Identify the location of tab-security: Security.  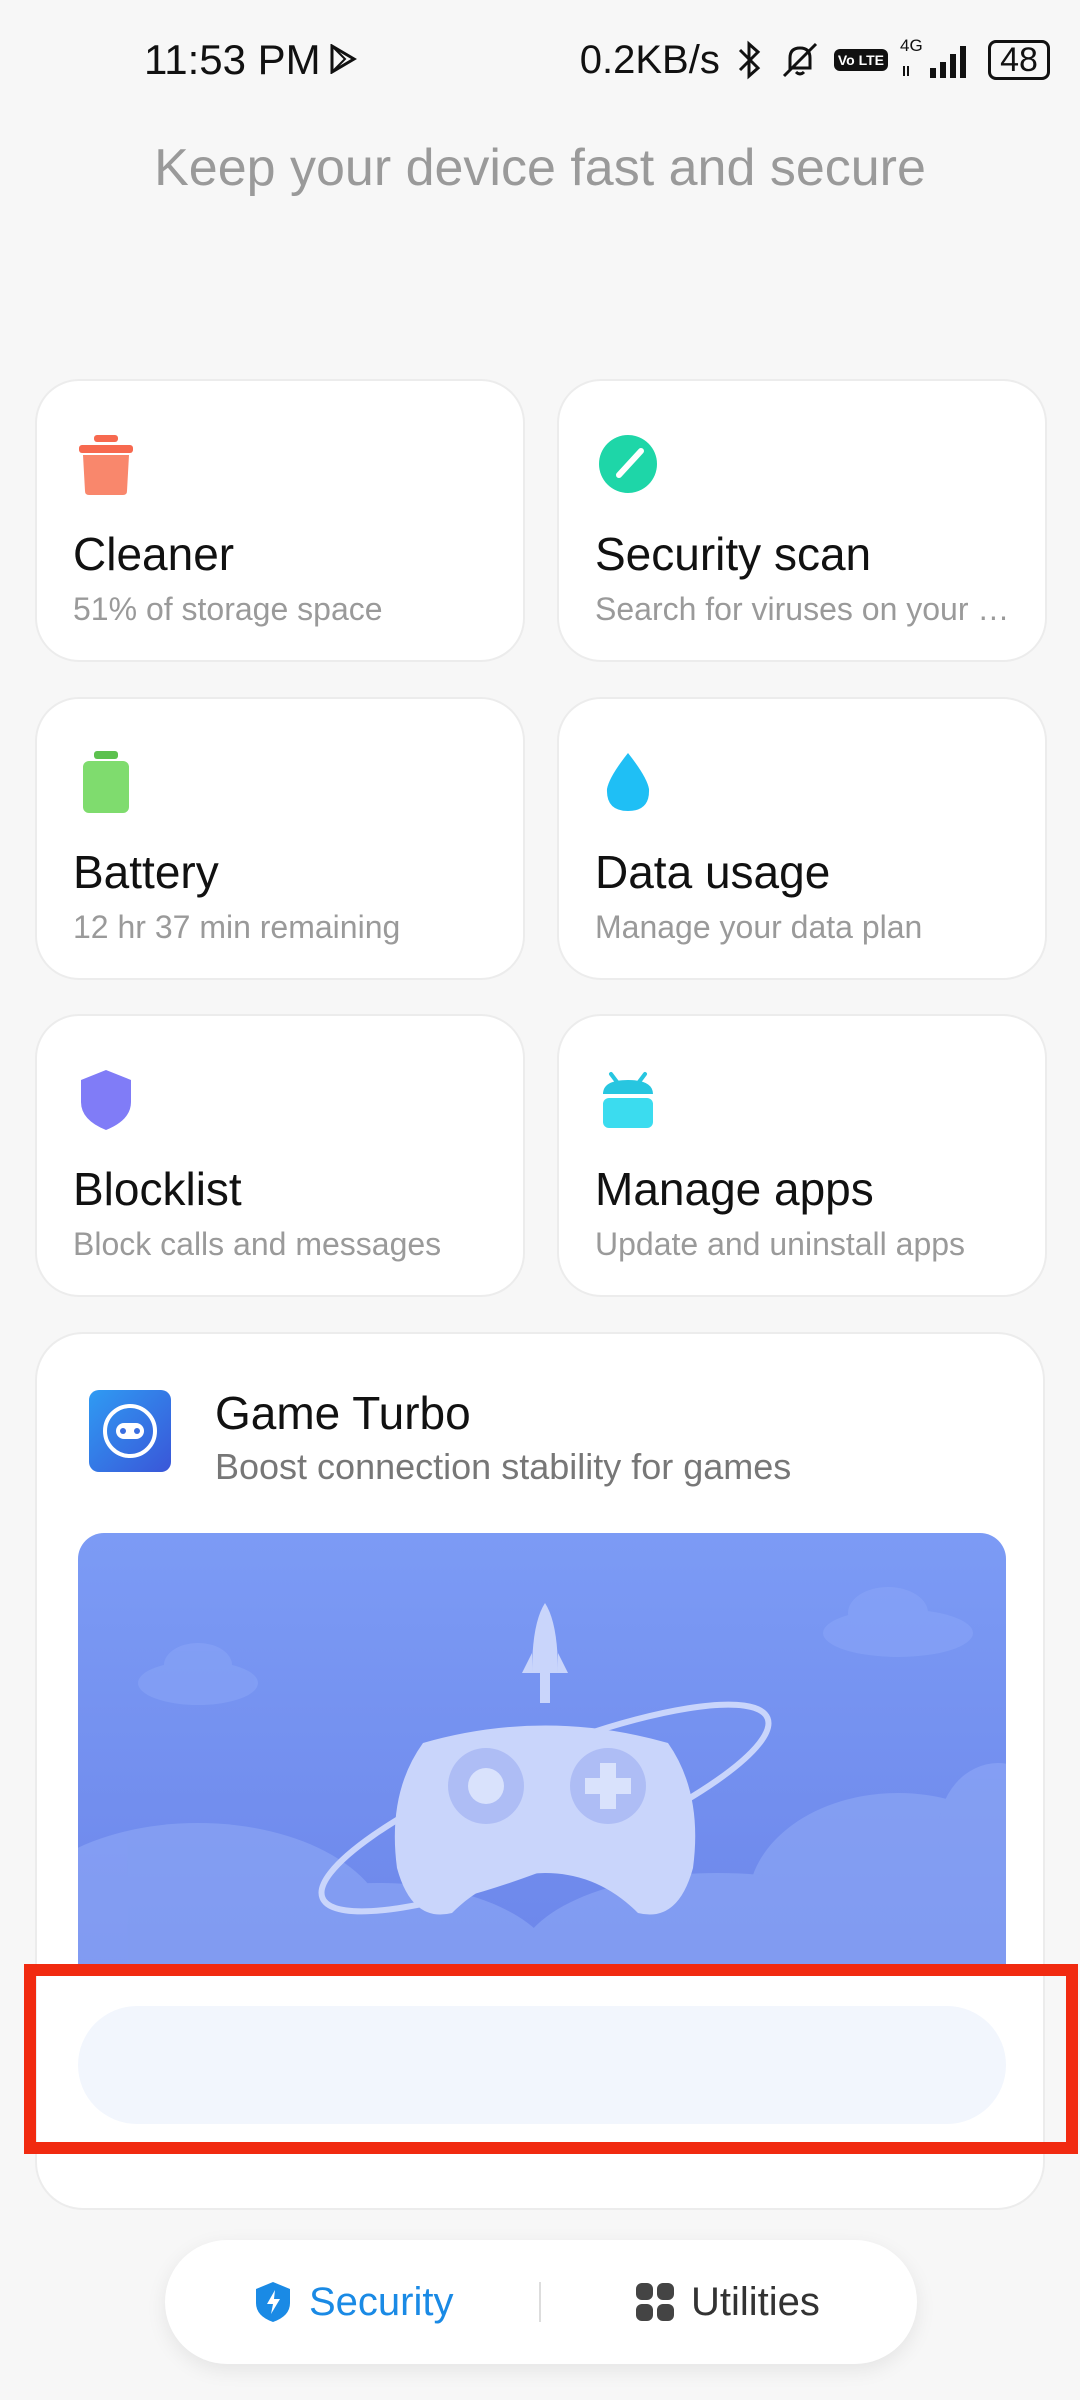
(353, 2302).